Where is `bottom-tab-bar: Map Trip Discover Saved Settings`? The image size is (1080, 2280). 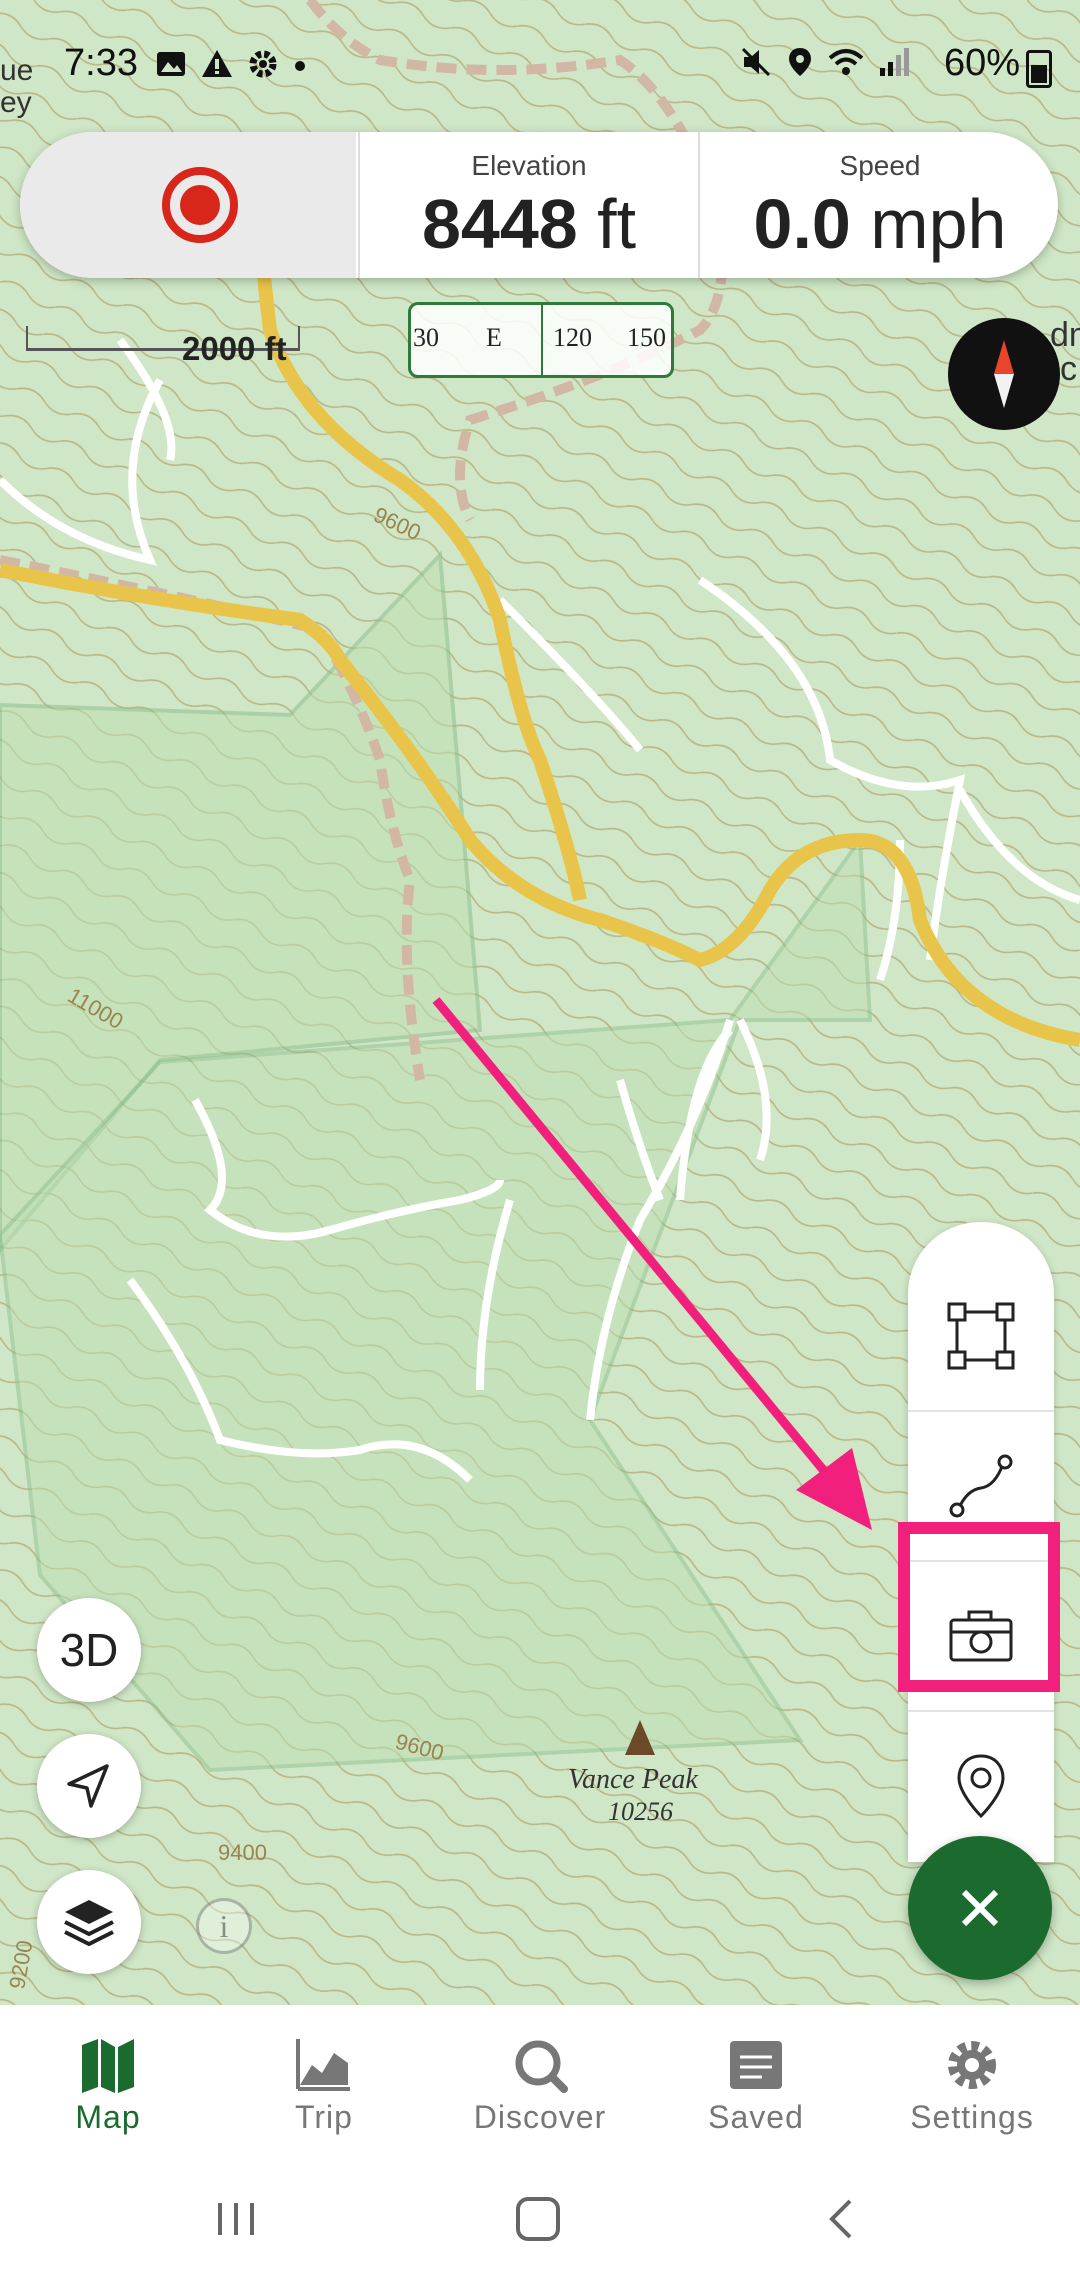
bottom-tab-bar: Map Trip Discover Saved Settings is located at coordinates (540, 2080).